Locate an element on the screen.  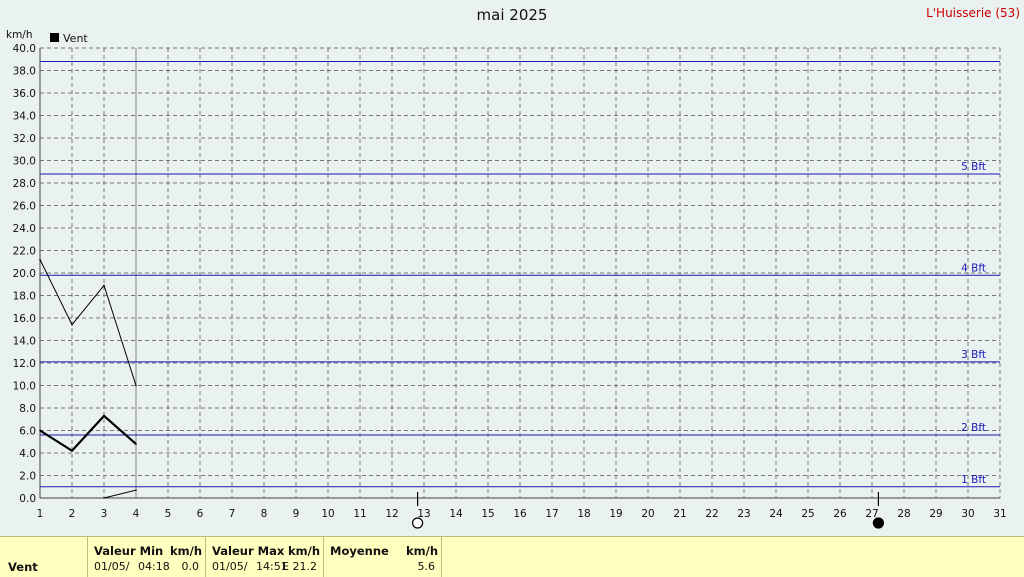
x-tick-label: 23 is located at coordinates (743, 514).